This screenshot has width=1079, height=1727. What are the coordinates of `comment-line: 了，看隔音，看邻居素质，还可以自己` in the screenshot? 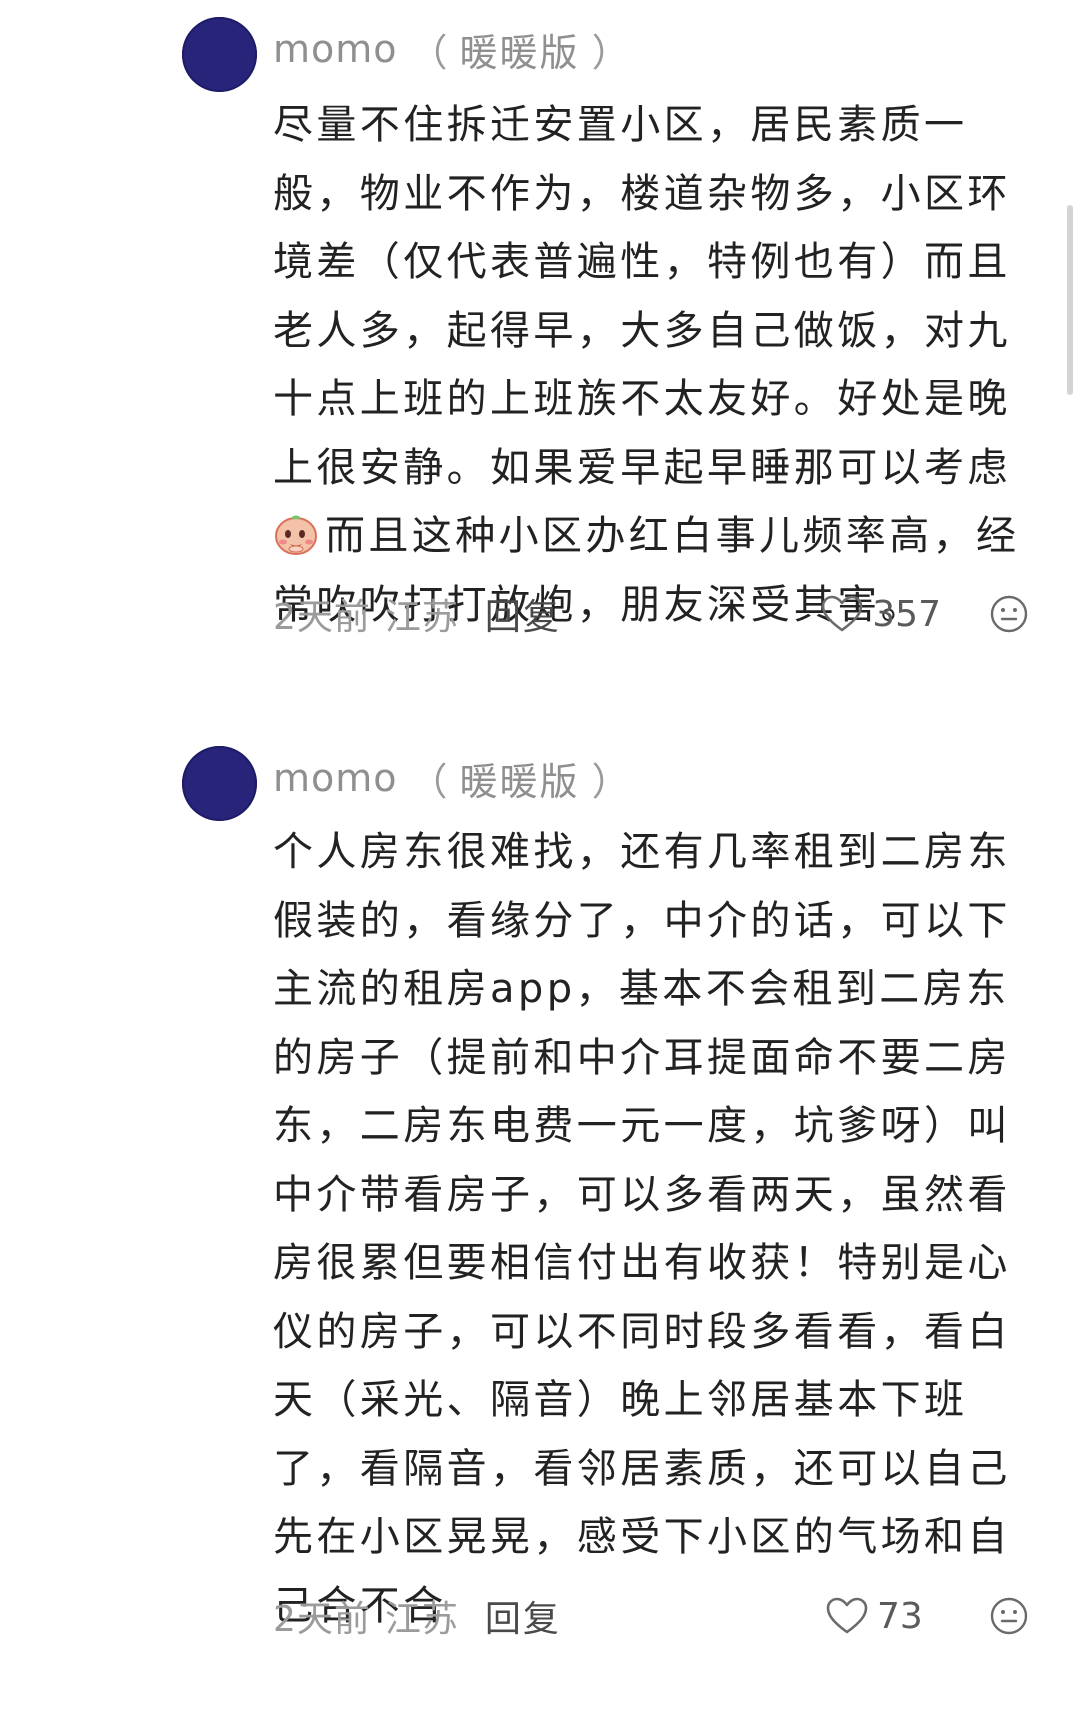 It's located at (642, 1468).